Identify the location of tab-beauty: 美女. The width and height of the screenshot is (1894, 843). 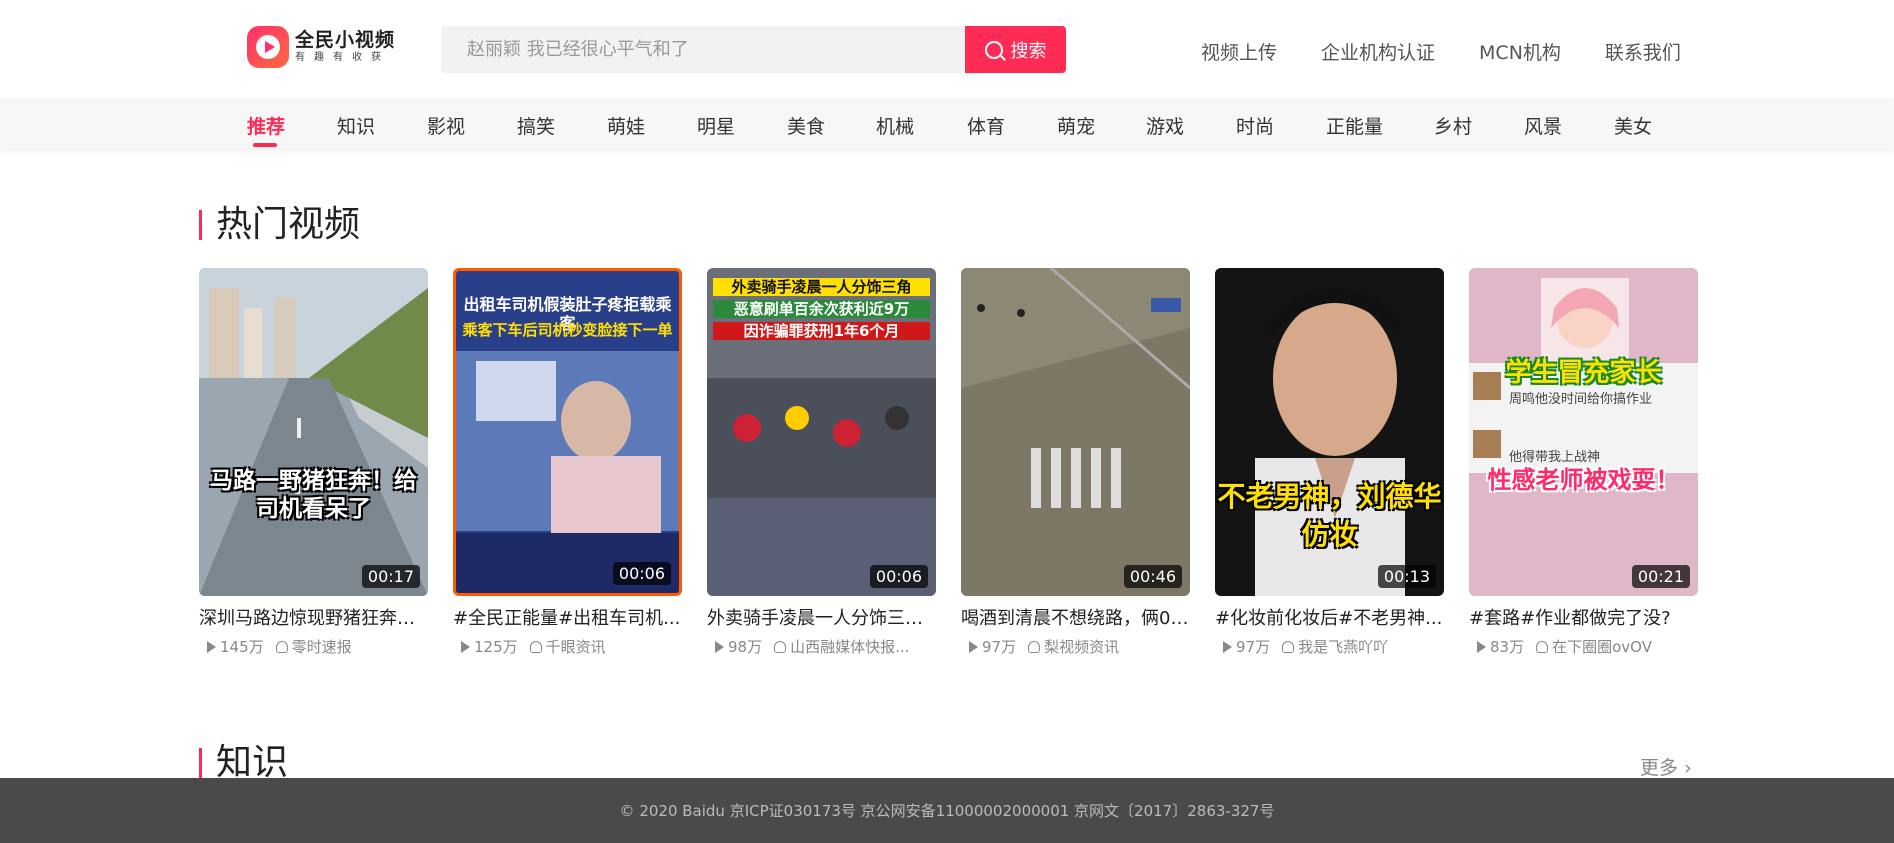
(1633, 125).